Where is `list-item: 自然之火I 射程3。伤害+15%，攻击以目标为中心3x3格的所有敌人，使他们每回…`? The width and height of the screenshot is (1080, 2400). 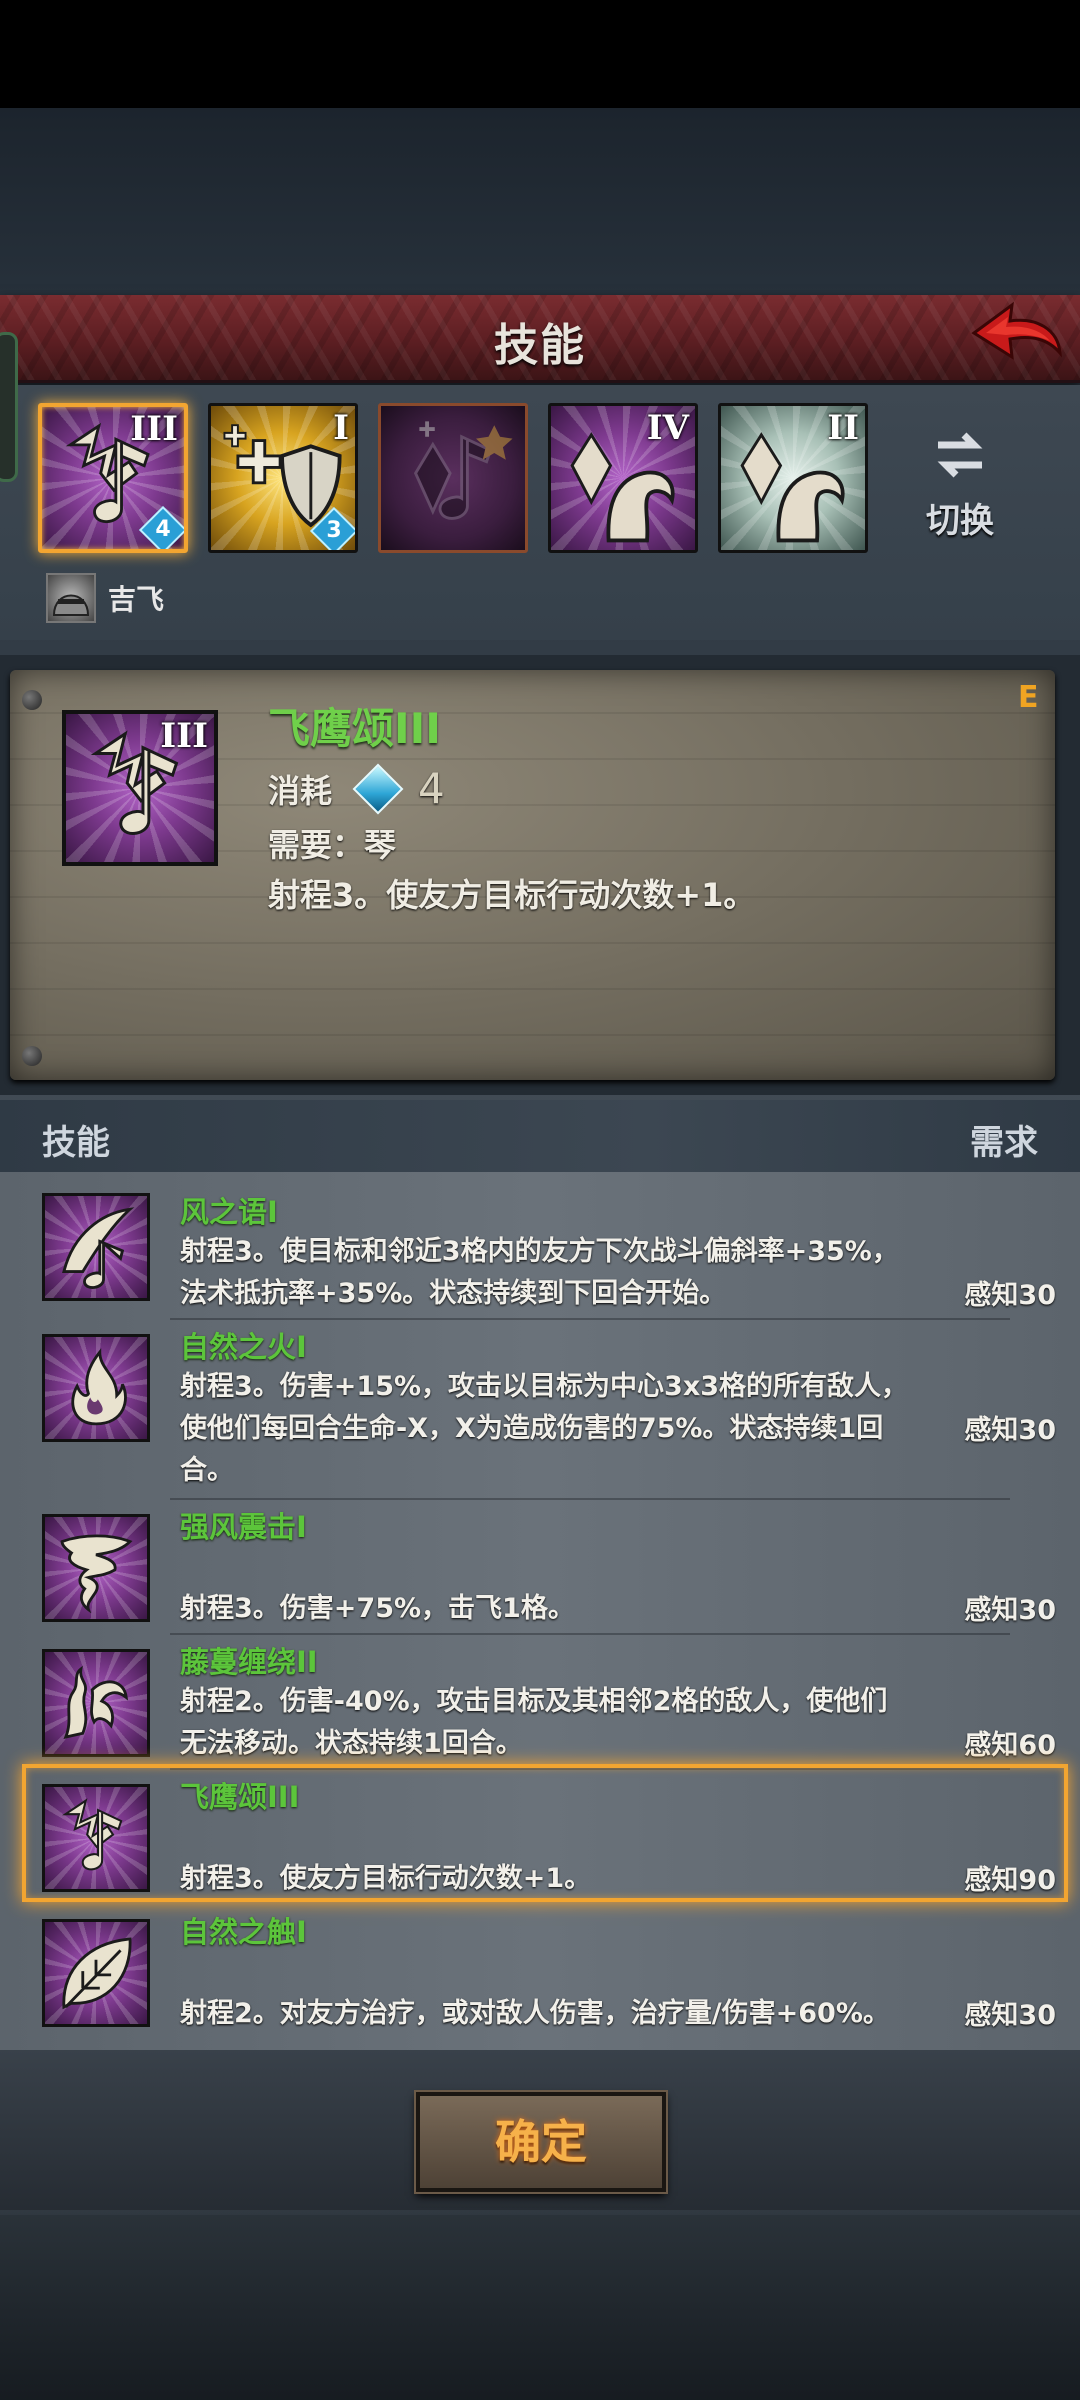 list-item: 自然之火I 射程3。伤害+15%，攻击以目标为中心3x3格的所有敌人，使他们每回… is located at coordinates (540, 1410).